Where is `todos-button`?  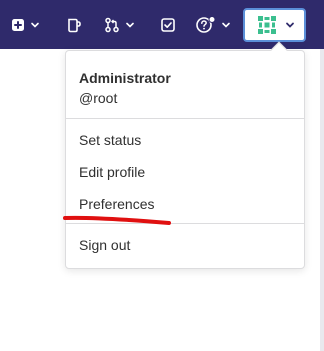
todos-button is located at coordinates (168, 25).